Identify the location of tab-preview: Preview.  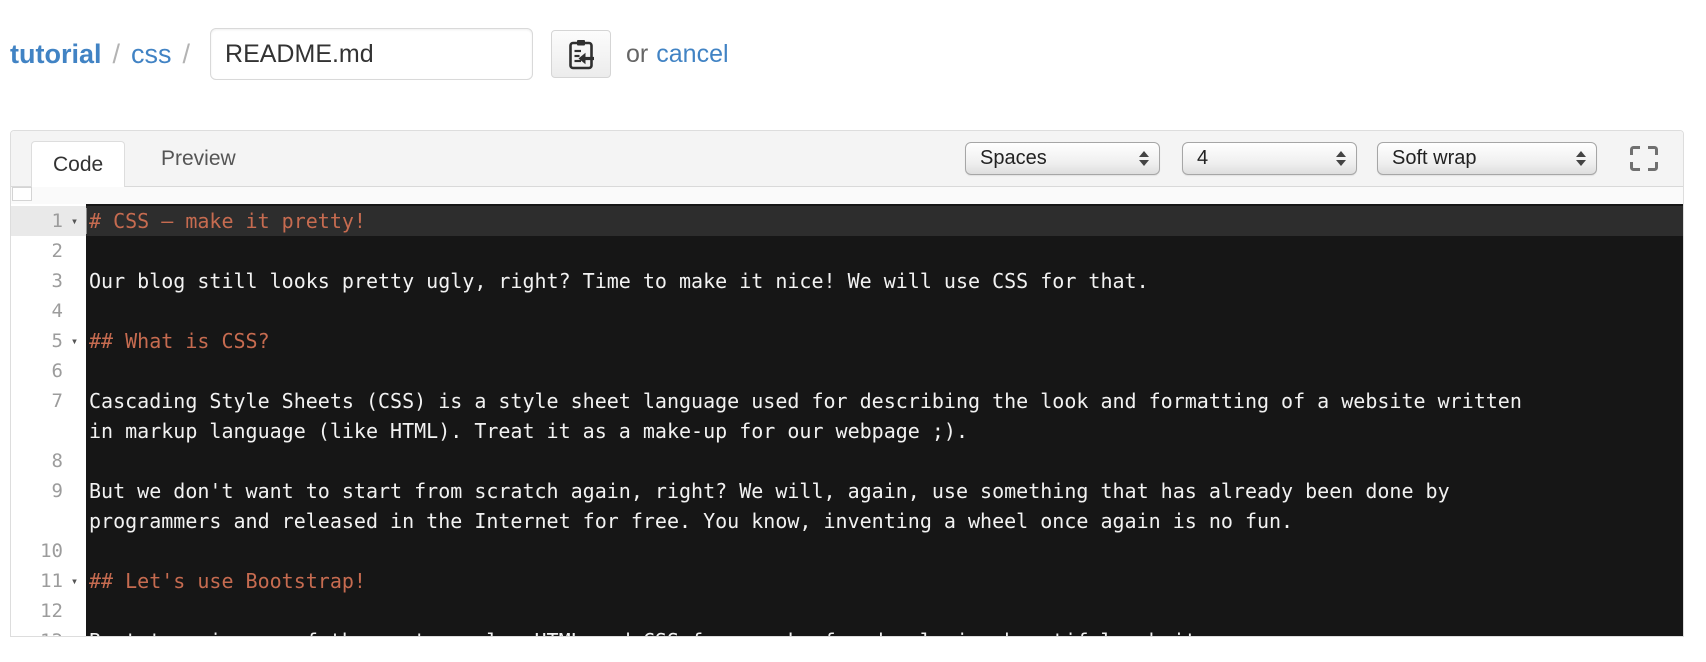
(198, 158).